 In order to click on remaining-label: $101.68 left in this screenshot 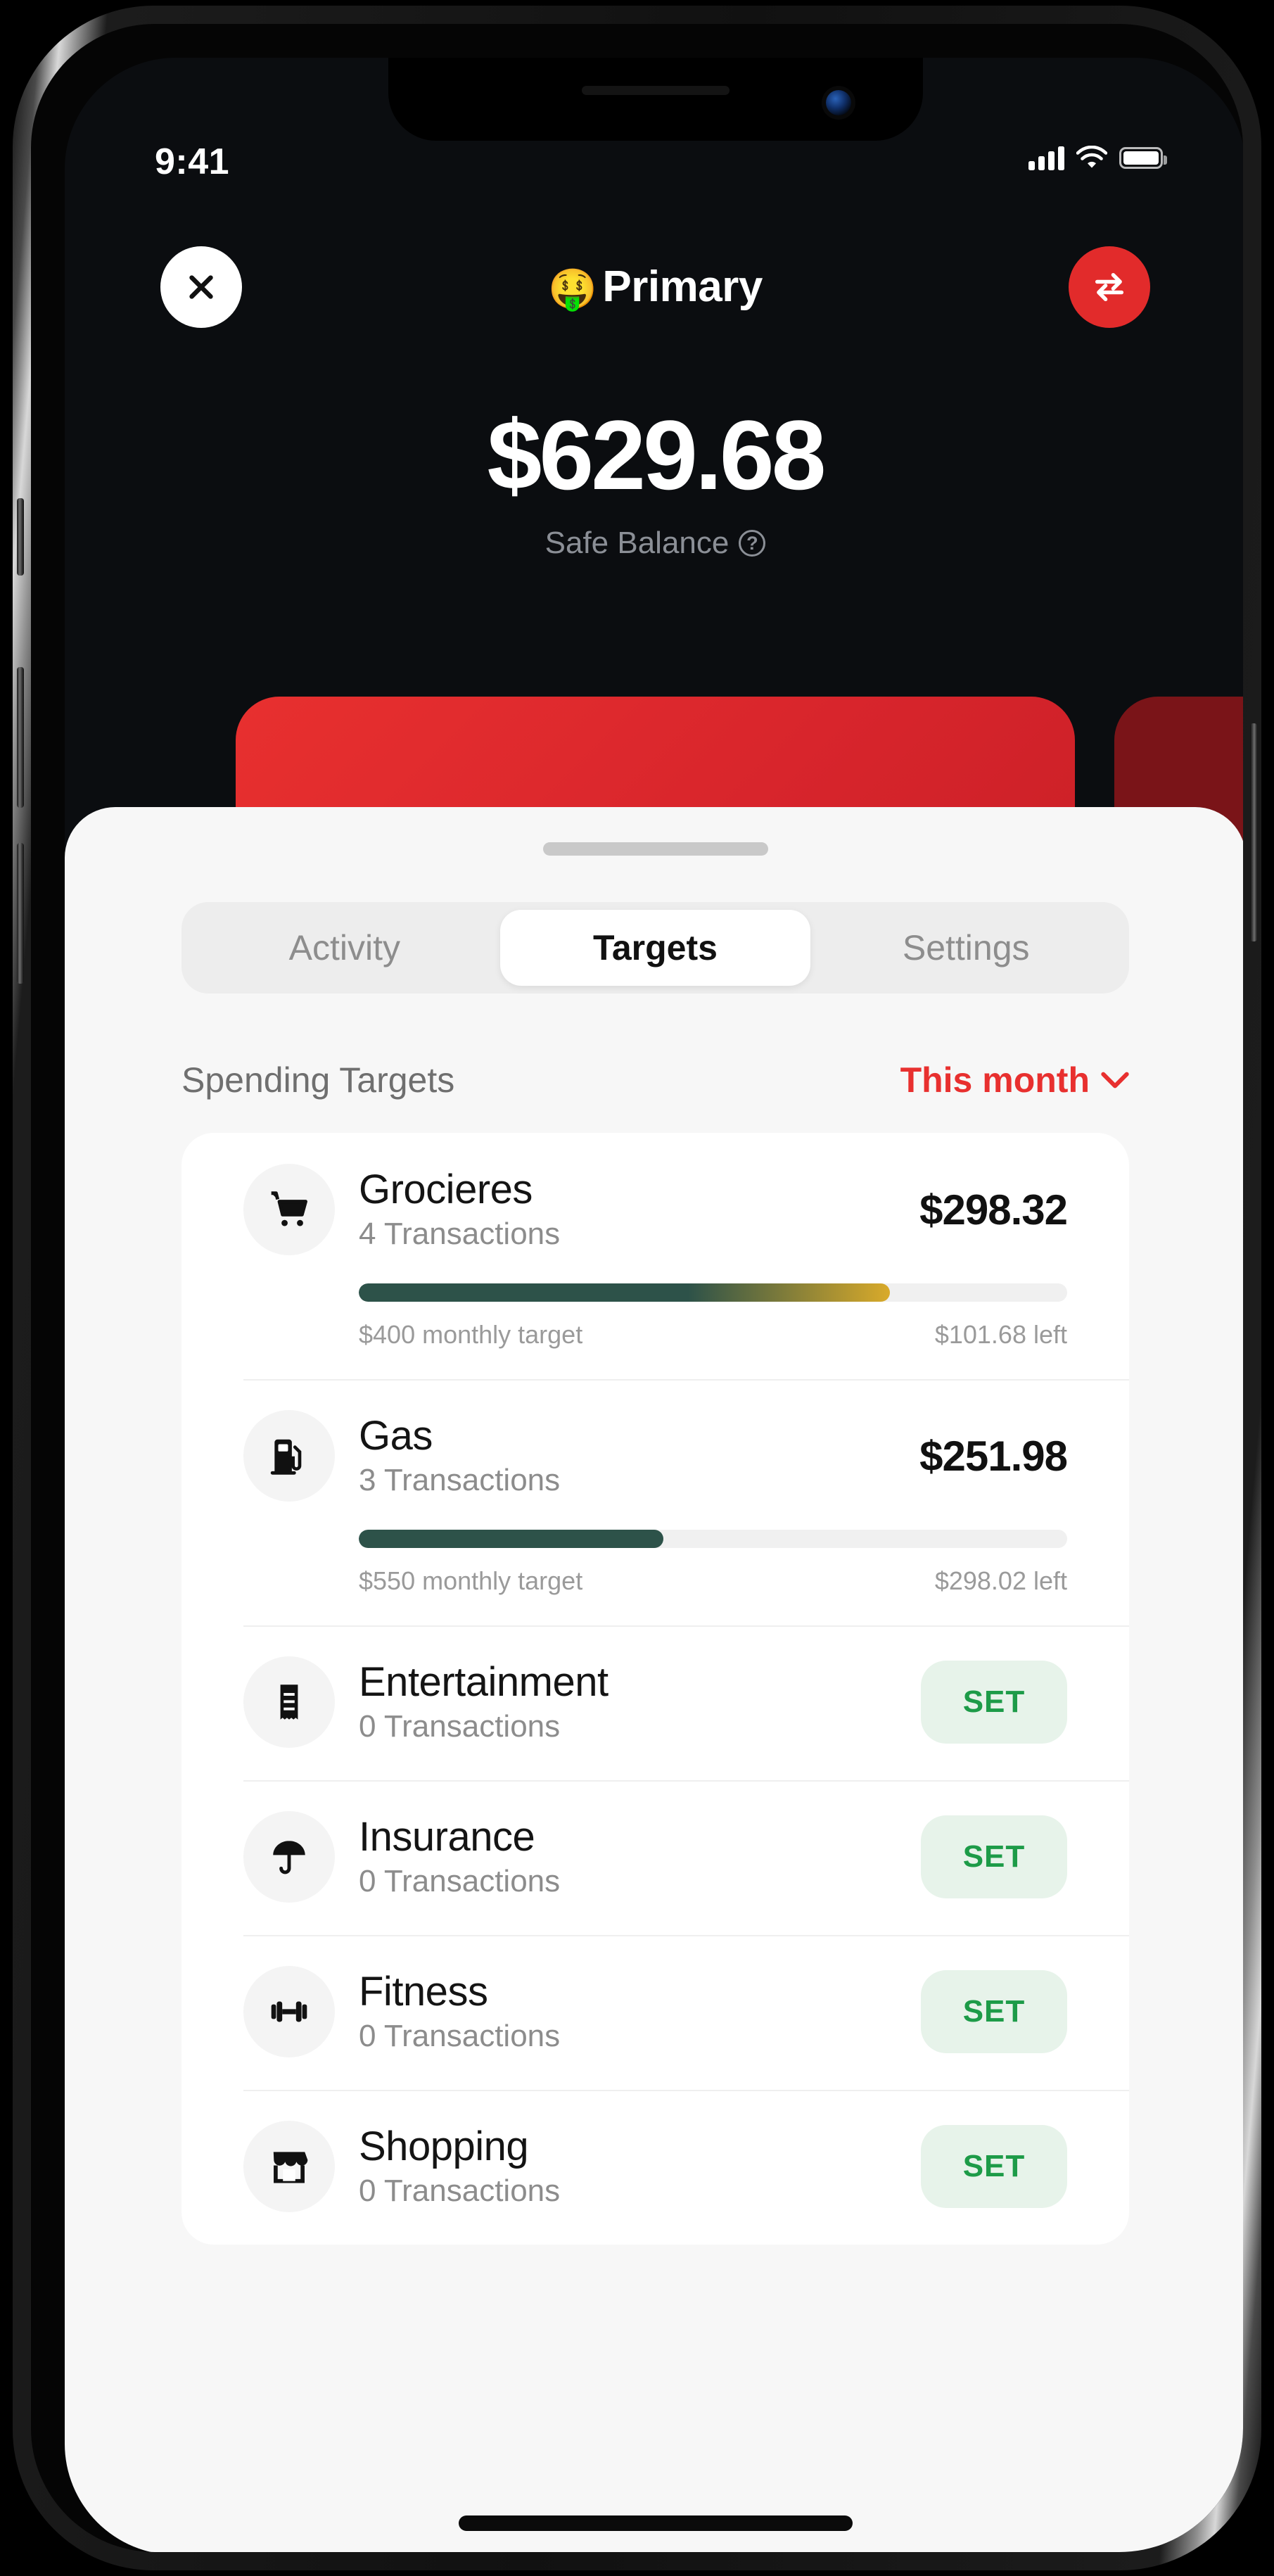, I will do `click(1000, 1334)`.